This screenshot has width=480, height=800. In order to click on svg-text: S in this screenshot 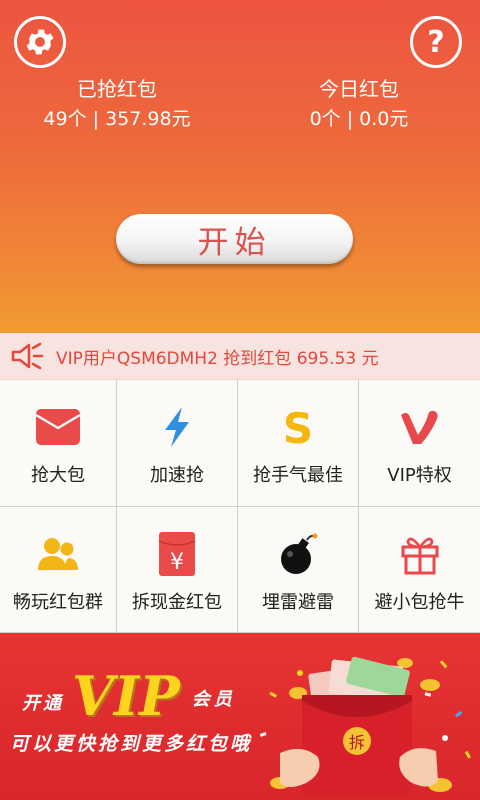, I will do `click(298, 427)`.